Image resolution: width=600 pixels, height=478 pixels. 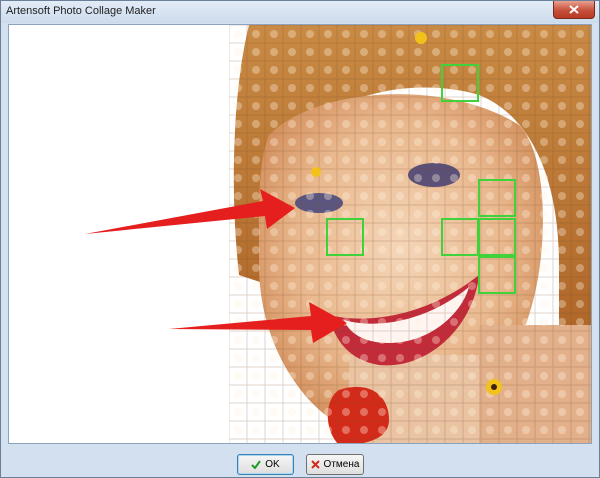 What do you see at coordinates (341, 464) in the screenshot?
I see `cancel-label: Отмена` at bounding box center [341, 464].